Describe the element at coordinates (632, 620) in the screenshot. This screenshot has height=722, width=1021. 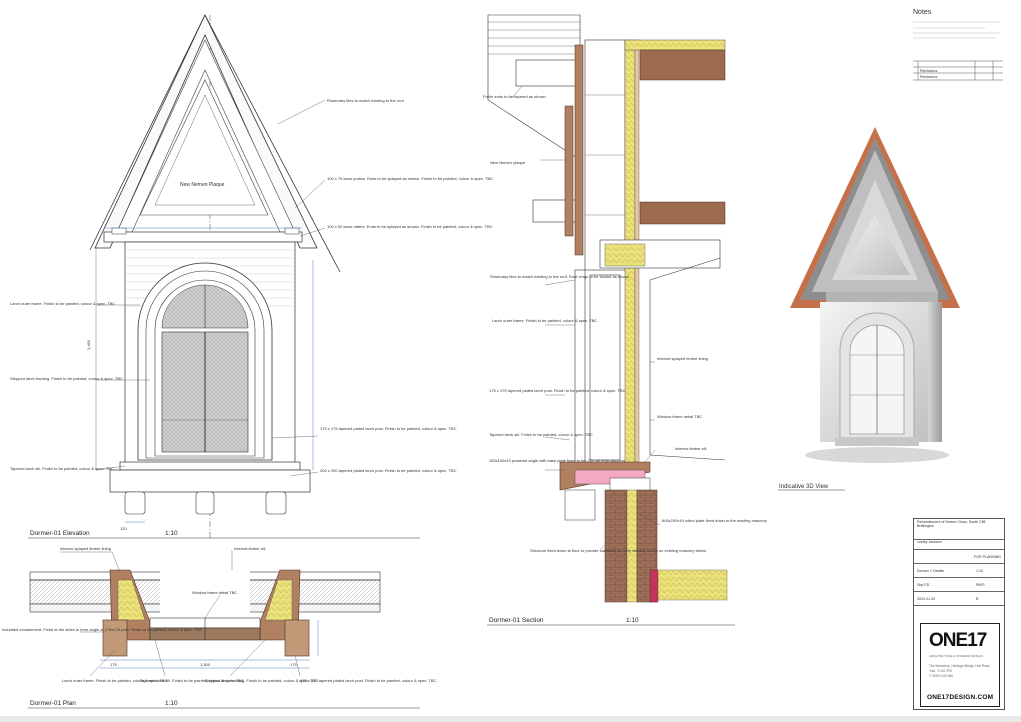
I see `section-scale: 1:10` at that location.